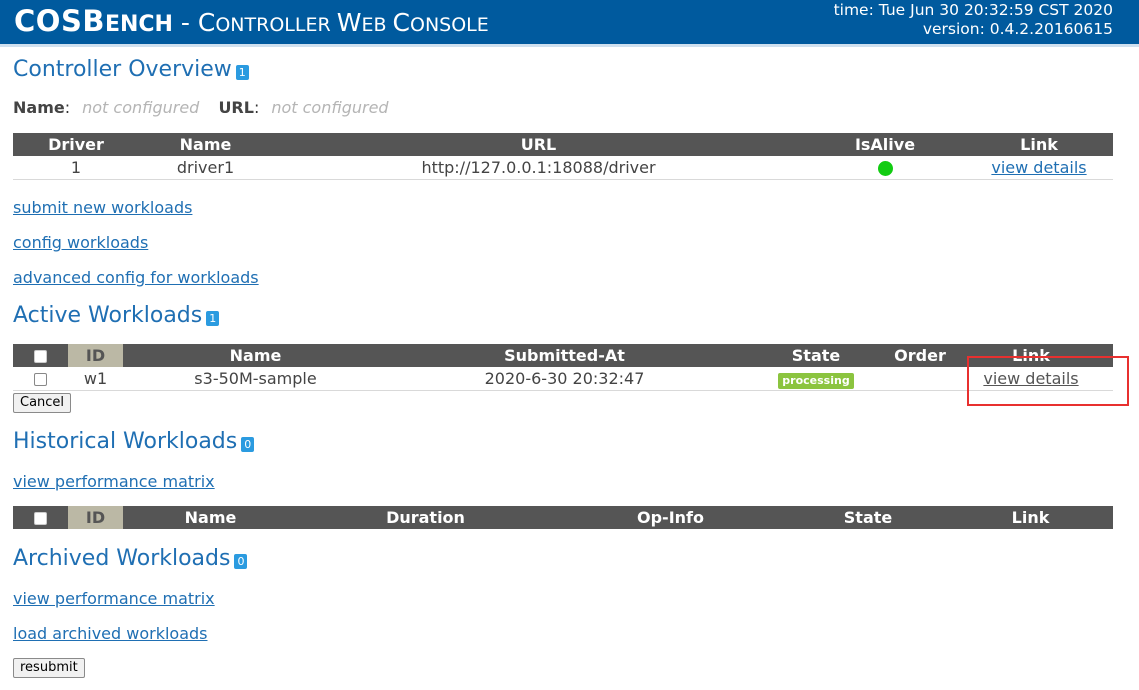 This screenshot has height=690, width=1139. Describe the element at coordinates (330, 107) in the screenshot. I see `url-value: not configured` at that location.